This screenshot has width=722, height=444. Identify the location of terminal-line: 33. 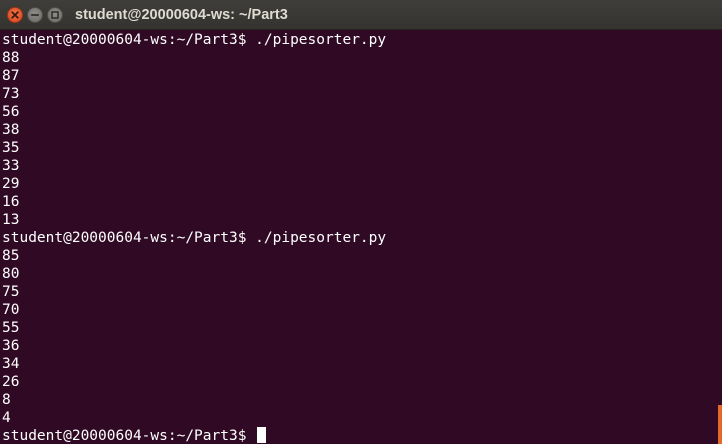
(11, 166).